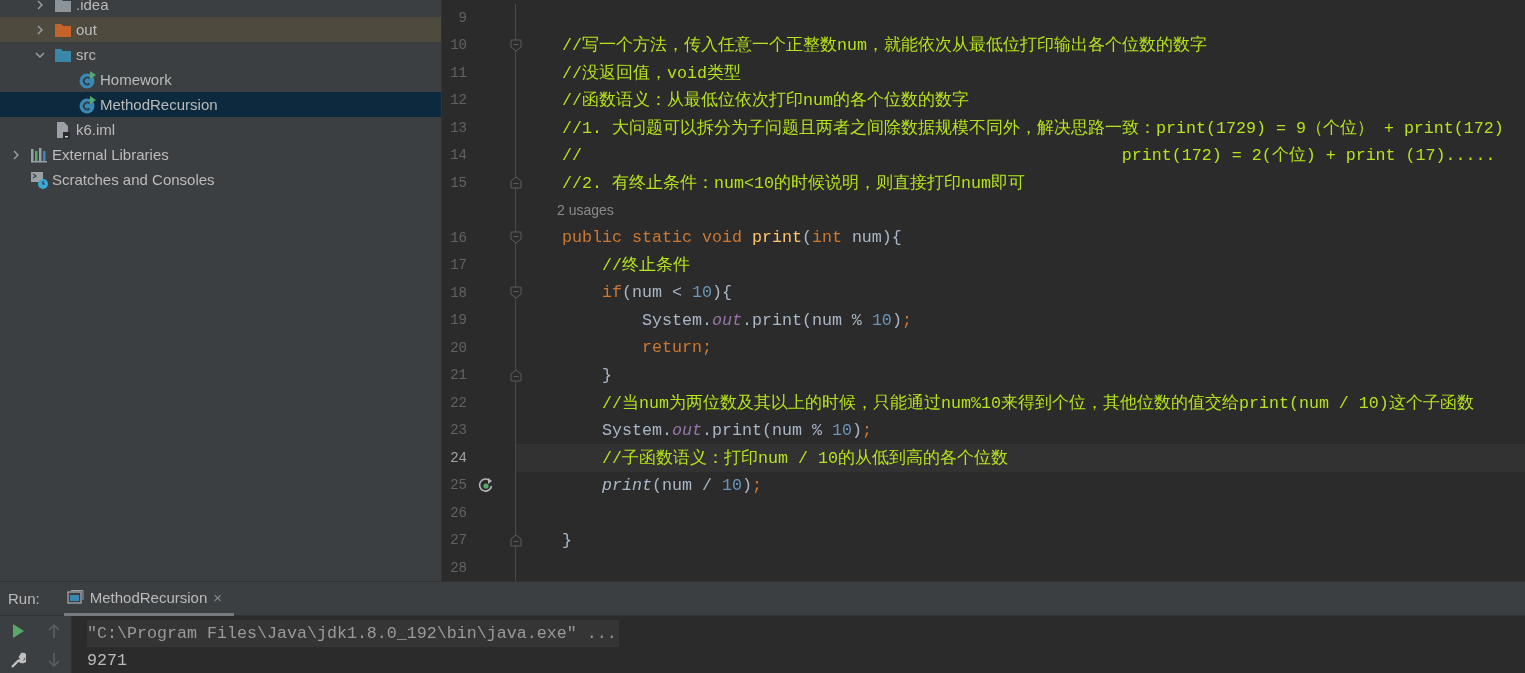 The width and height of the screenshot is (1525, 673). Describe the element at coordinates (458, 265) in the screenshot. I see `line-number: 17` at that location.